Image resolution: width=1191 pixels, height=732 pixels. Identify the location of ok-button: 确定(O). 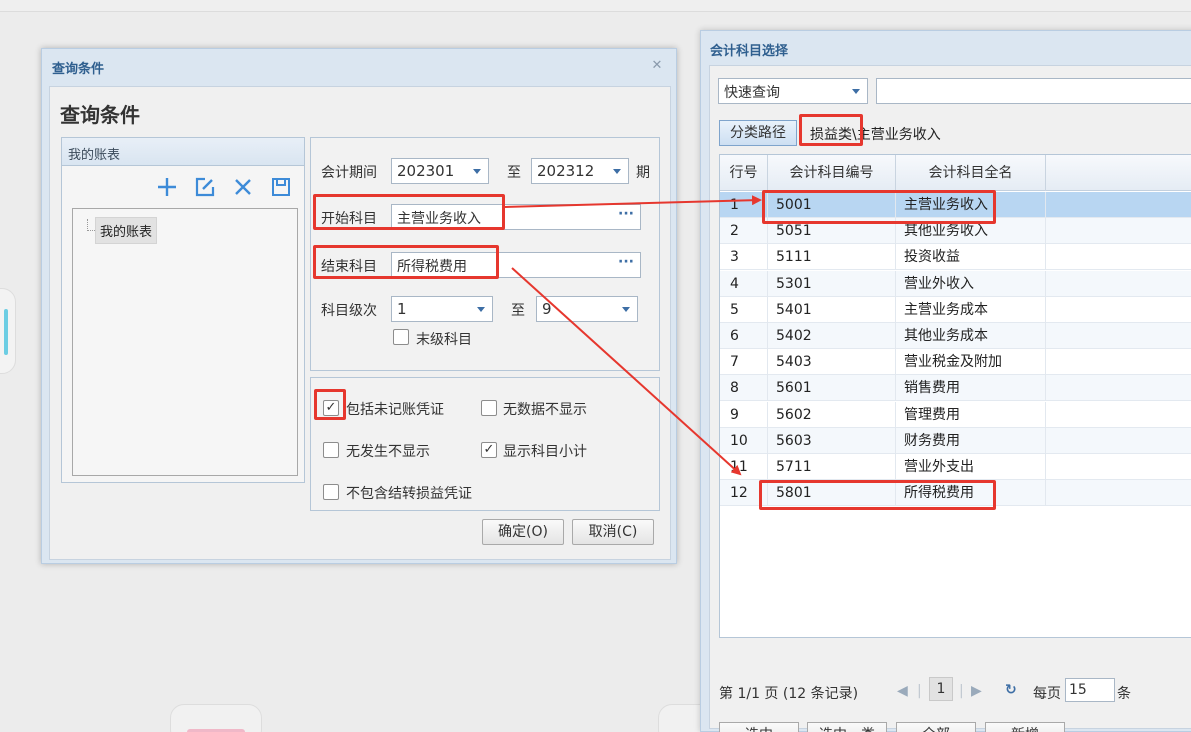
(523, 532).